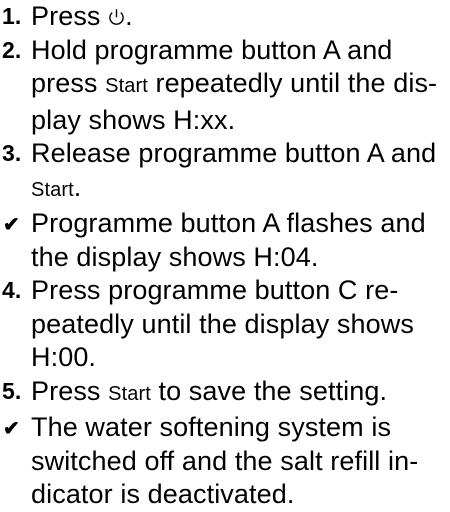 The width and height of the screenshot is (450, 512). I want to click on step-text: Press Start to save the setting., so click(240, 393).